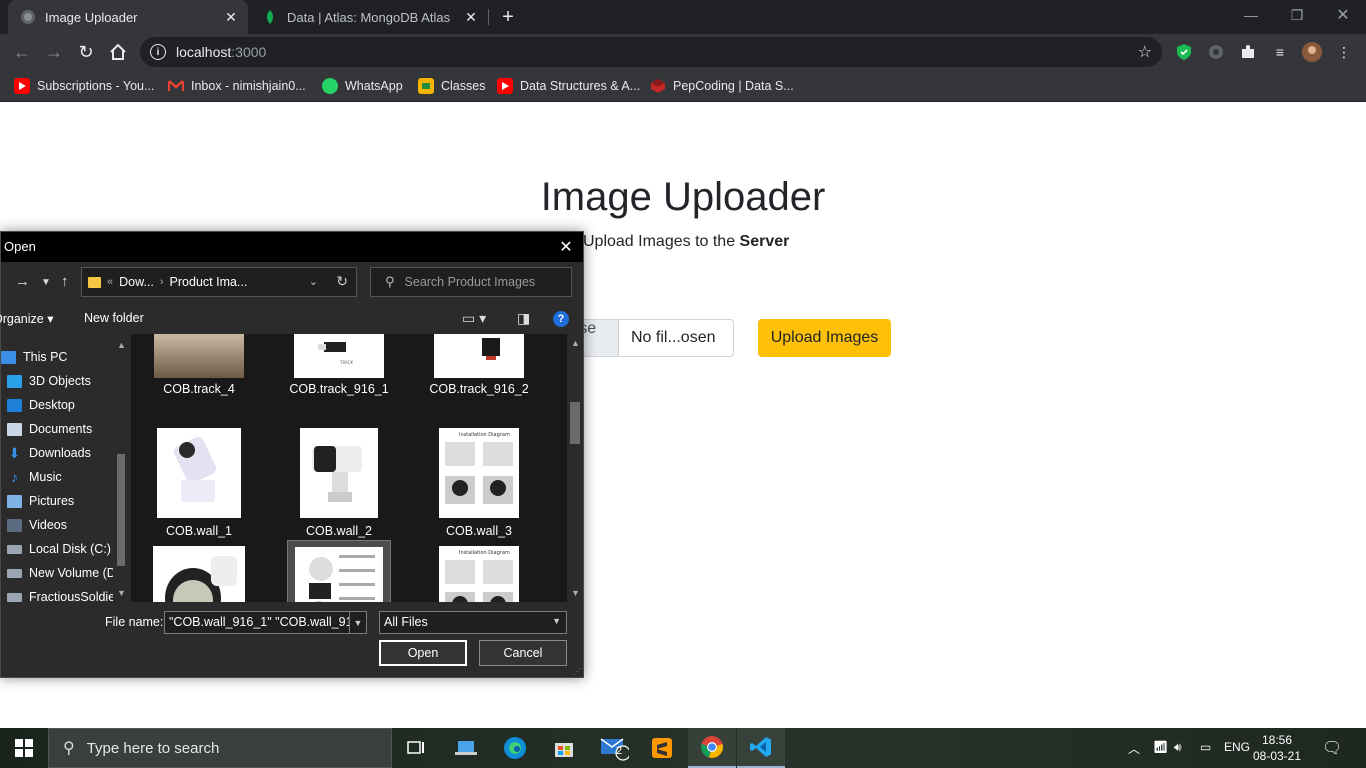 This screenshot has width=1366, height=768. Describe the element at coordinates (1134, 748) in the screenshot. I see `show-hidden-icons-chevron: ︿` at that location.